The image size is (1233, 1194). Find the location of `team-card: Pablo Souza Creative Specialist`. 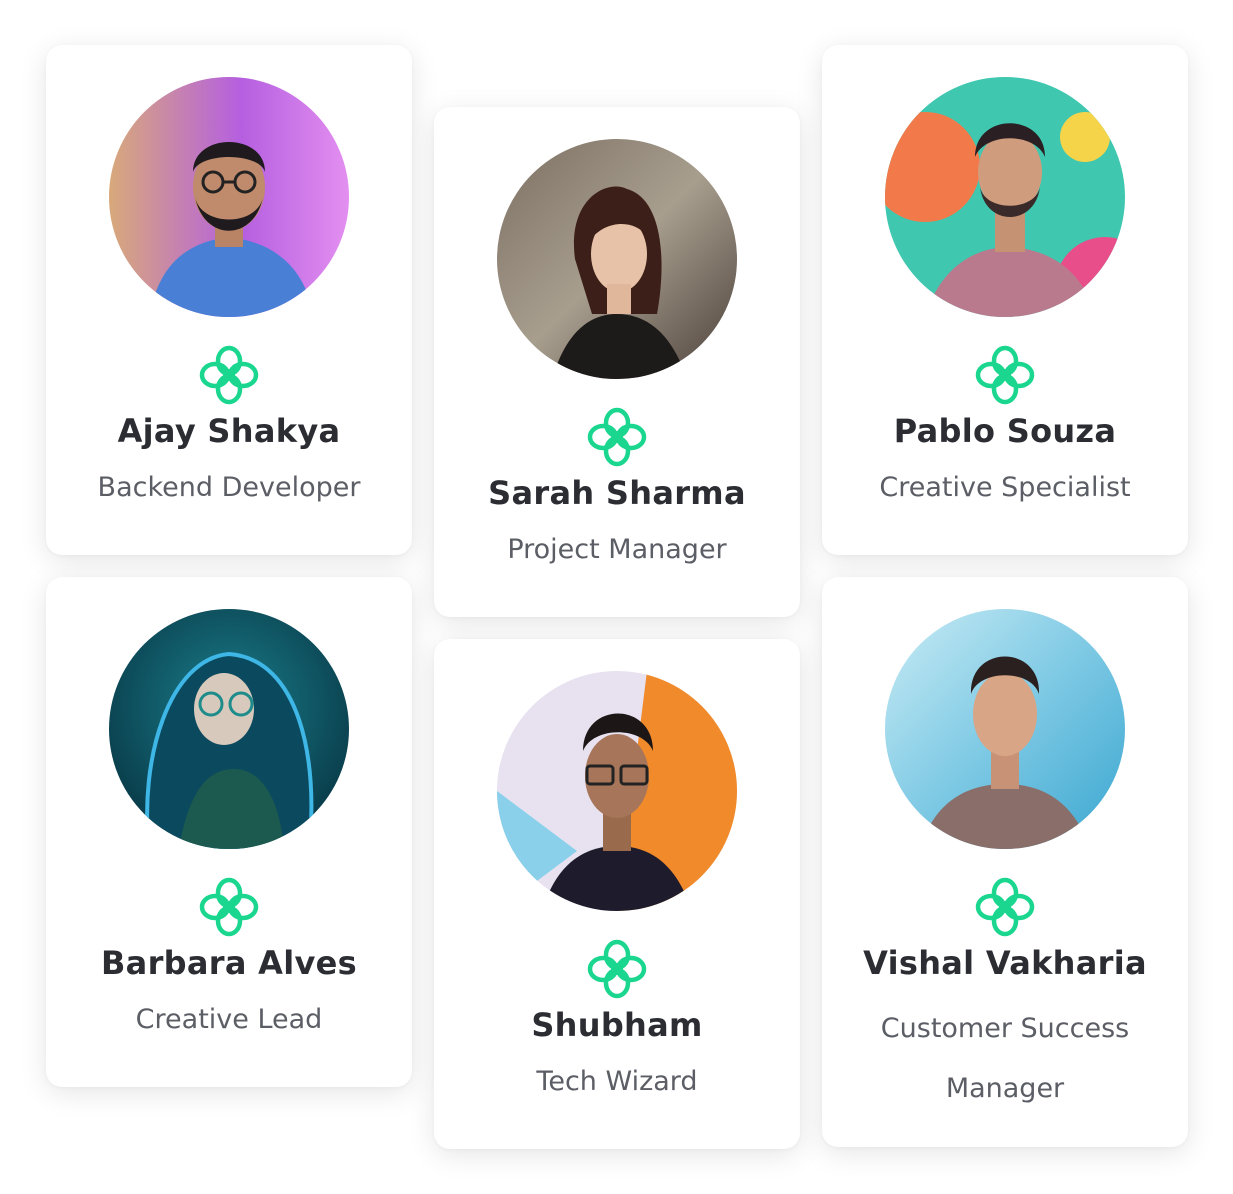

team-card: Pablo Souza Creative Specialist is located at coordinates (1005, 300).